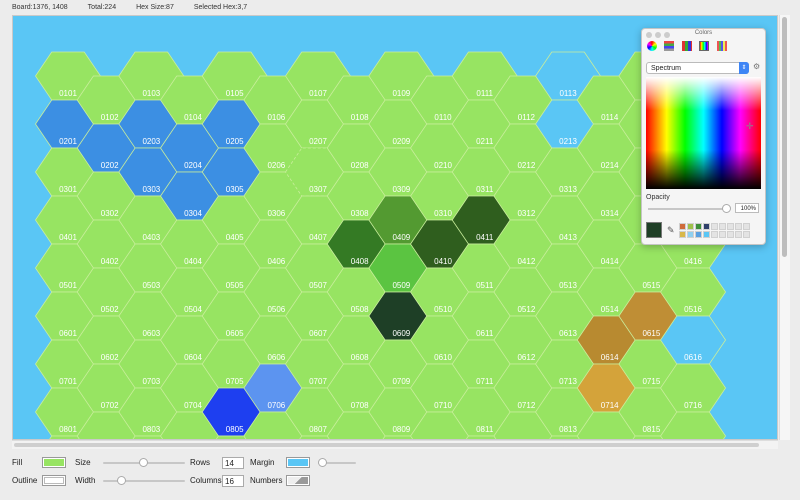  What do you see at coordinates (669, 46) in the screenshot?
I see `color-sliders-icon` at bounding box center [669, 46].